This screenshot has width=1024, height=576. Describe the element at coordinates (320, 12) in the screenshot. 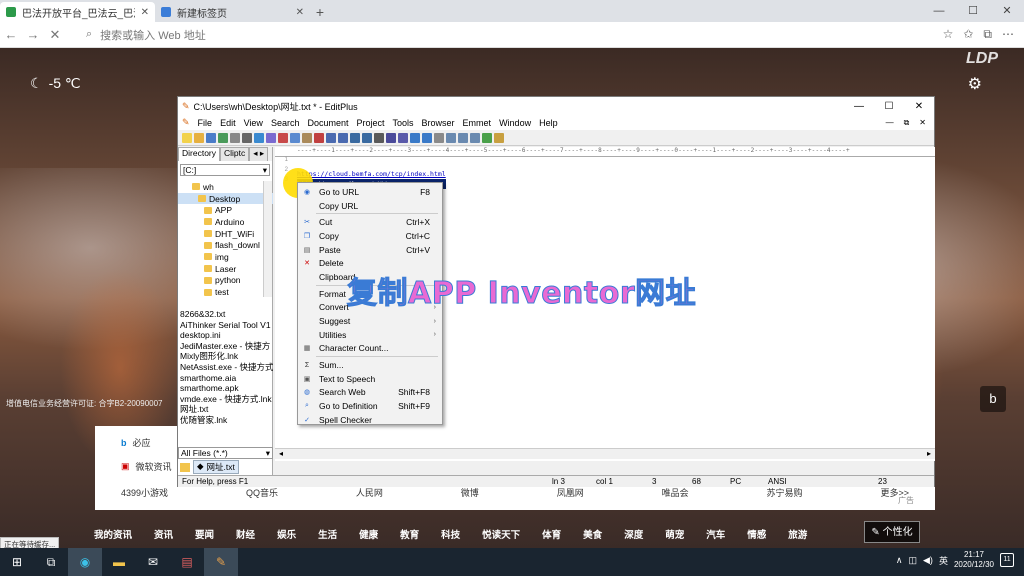

I see `new-tab-button: +` at that location.